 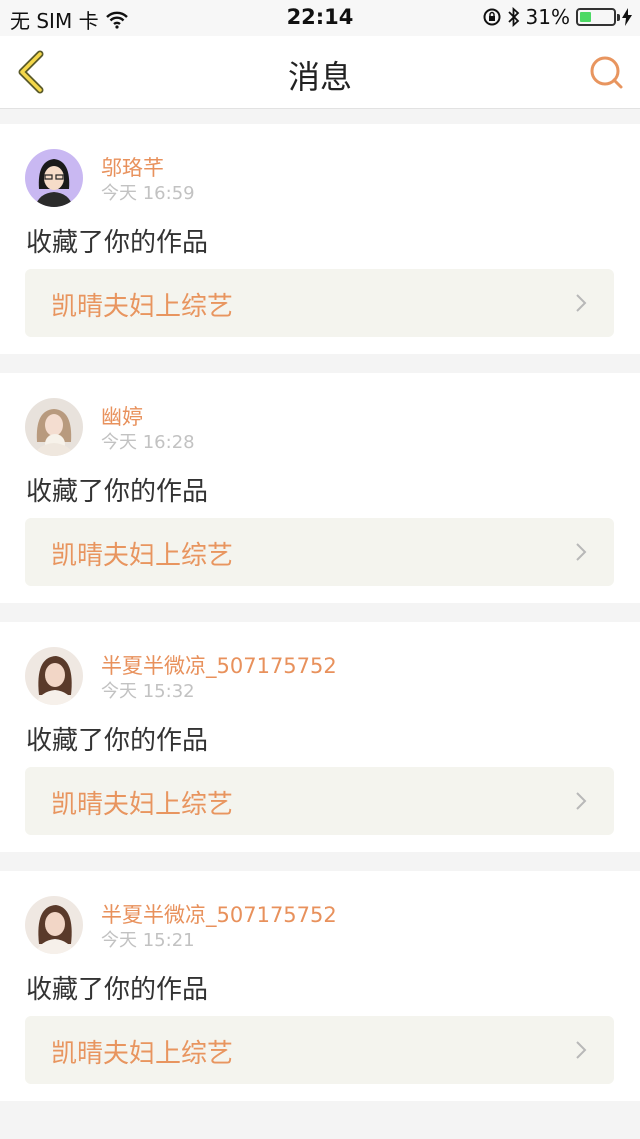 I want to click on battery-cap, so click(x=618, y=17).